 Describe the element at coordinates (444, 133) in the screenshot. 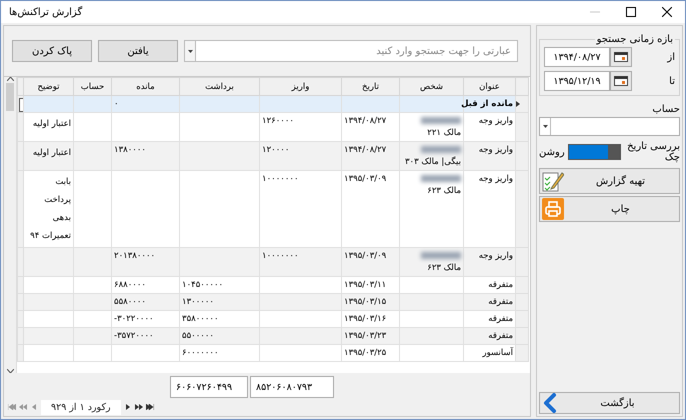

I see `table-cell: مالک ۲۲۱` at that location.